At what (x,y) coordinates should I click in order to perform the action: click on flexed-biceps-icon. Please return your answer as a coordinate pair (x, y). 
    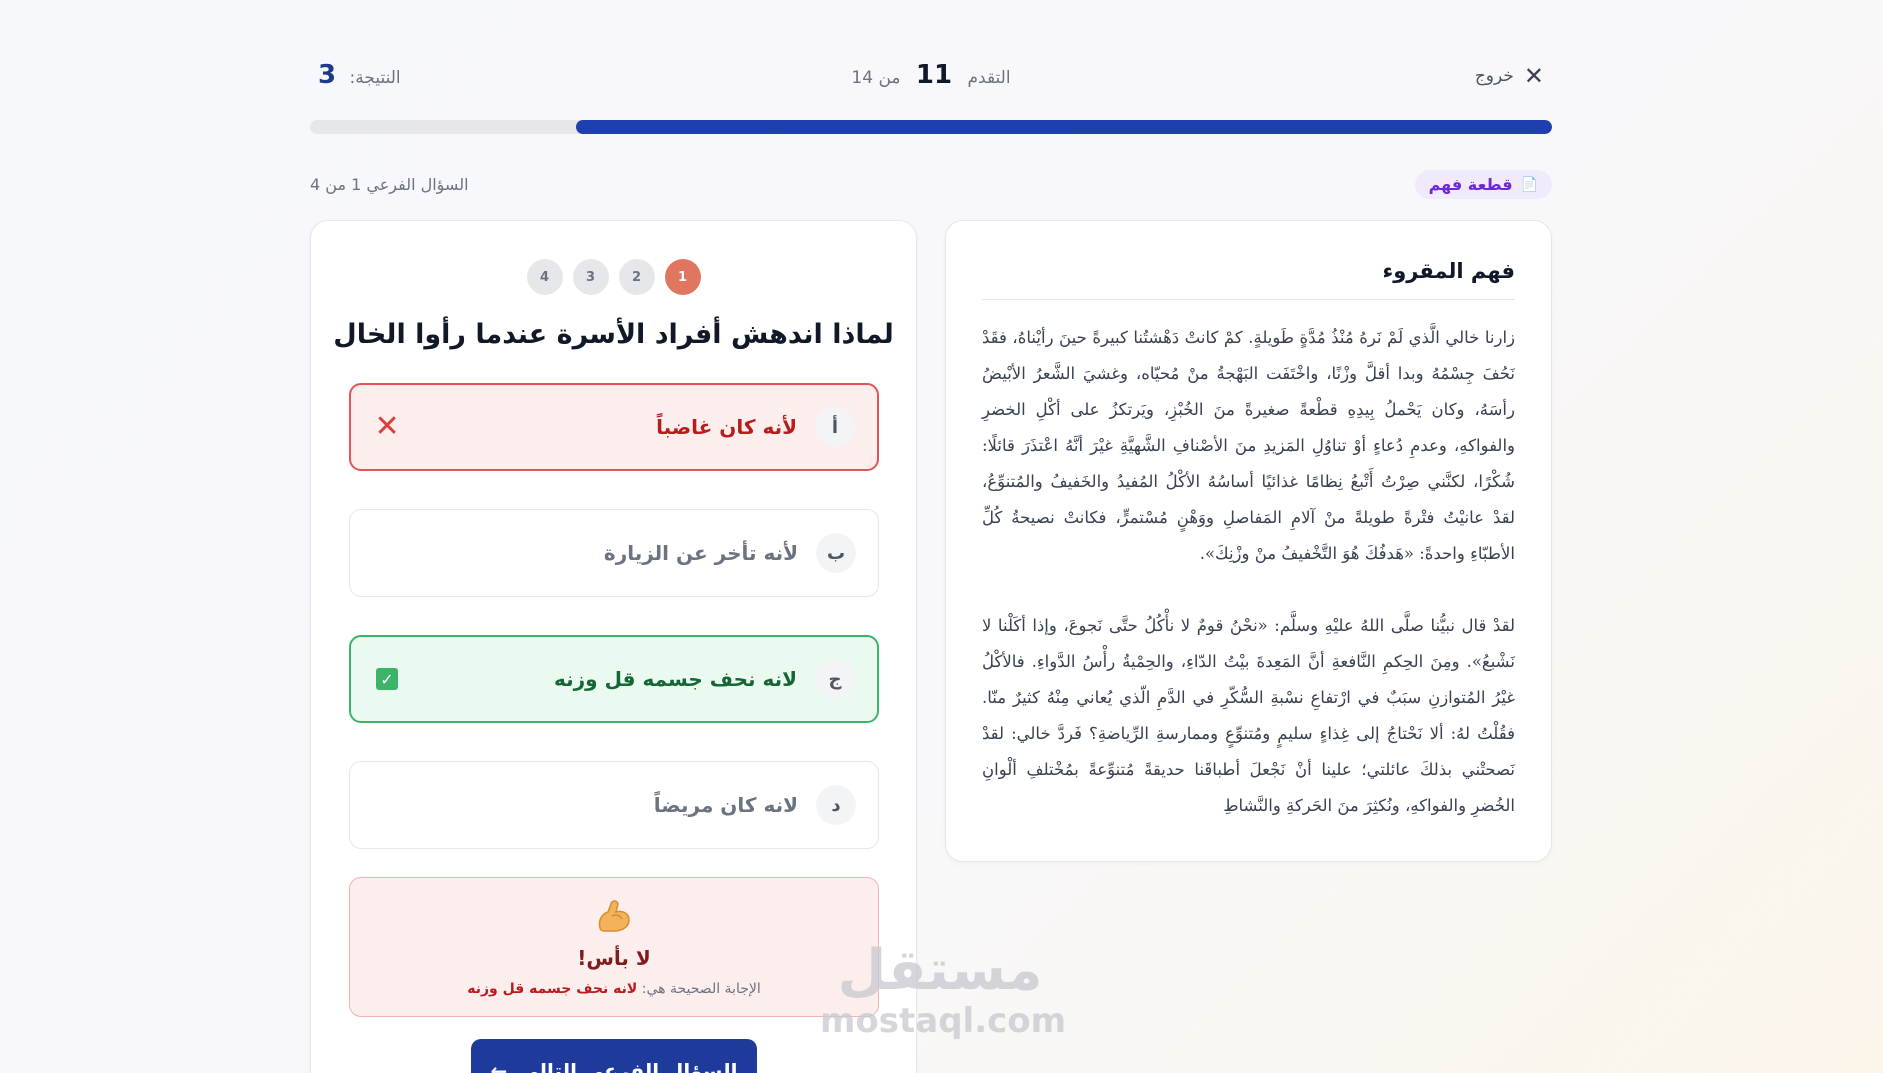
    Looking at the image, I should click on (614, 916).